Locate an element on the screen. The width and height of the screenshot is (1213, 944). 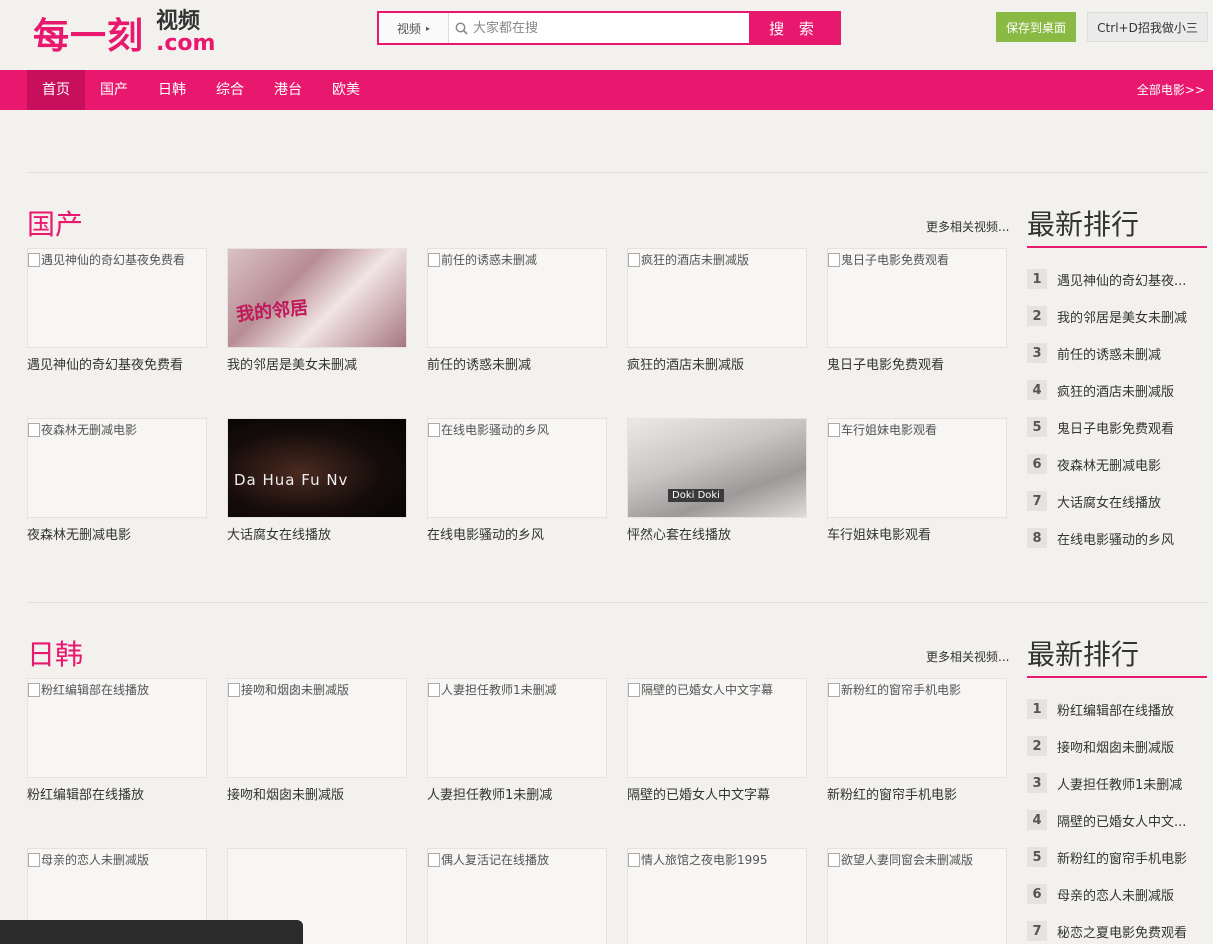
rank-title: 粉红编辑部在线播放 is located at coordinates (1132, 709).